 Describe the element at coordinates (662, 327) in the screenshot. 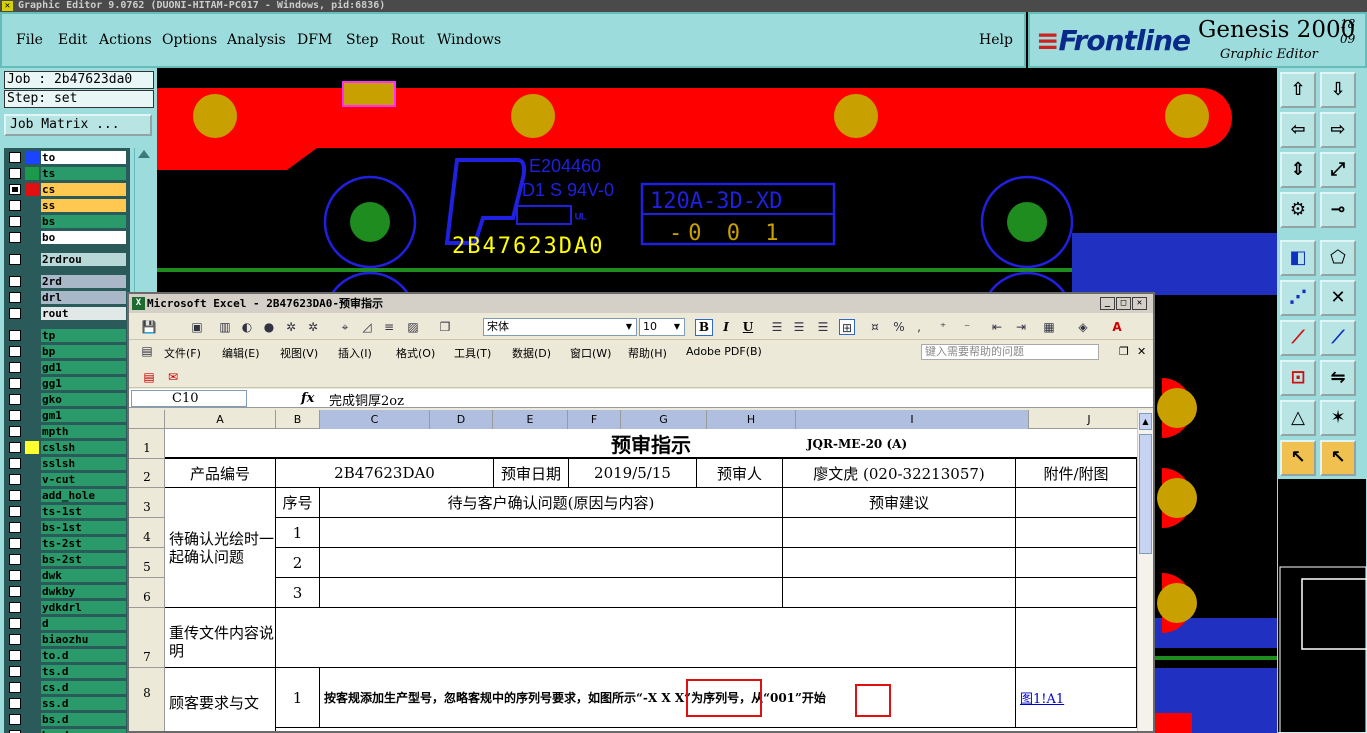

I see `font-size-select: 10 ▼` at that location.